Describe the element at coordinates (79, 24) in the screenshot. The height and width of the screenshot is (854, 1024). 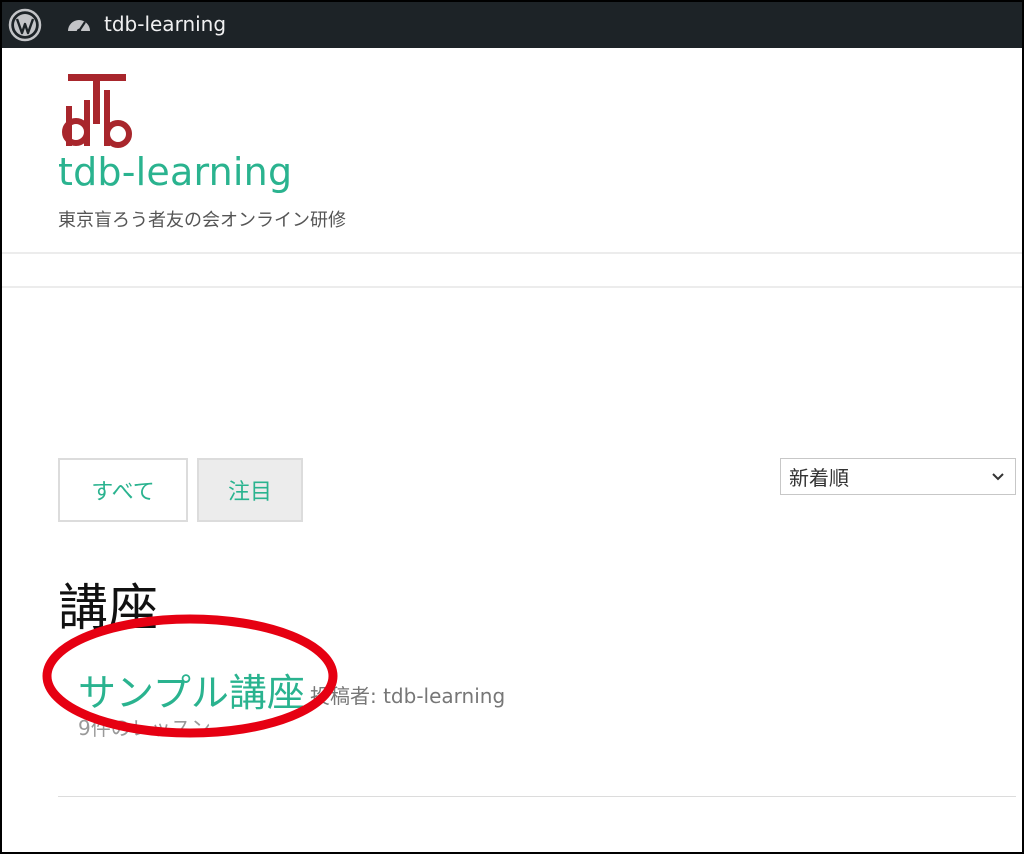
I see `dashboard-icon` at that location.